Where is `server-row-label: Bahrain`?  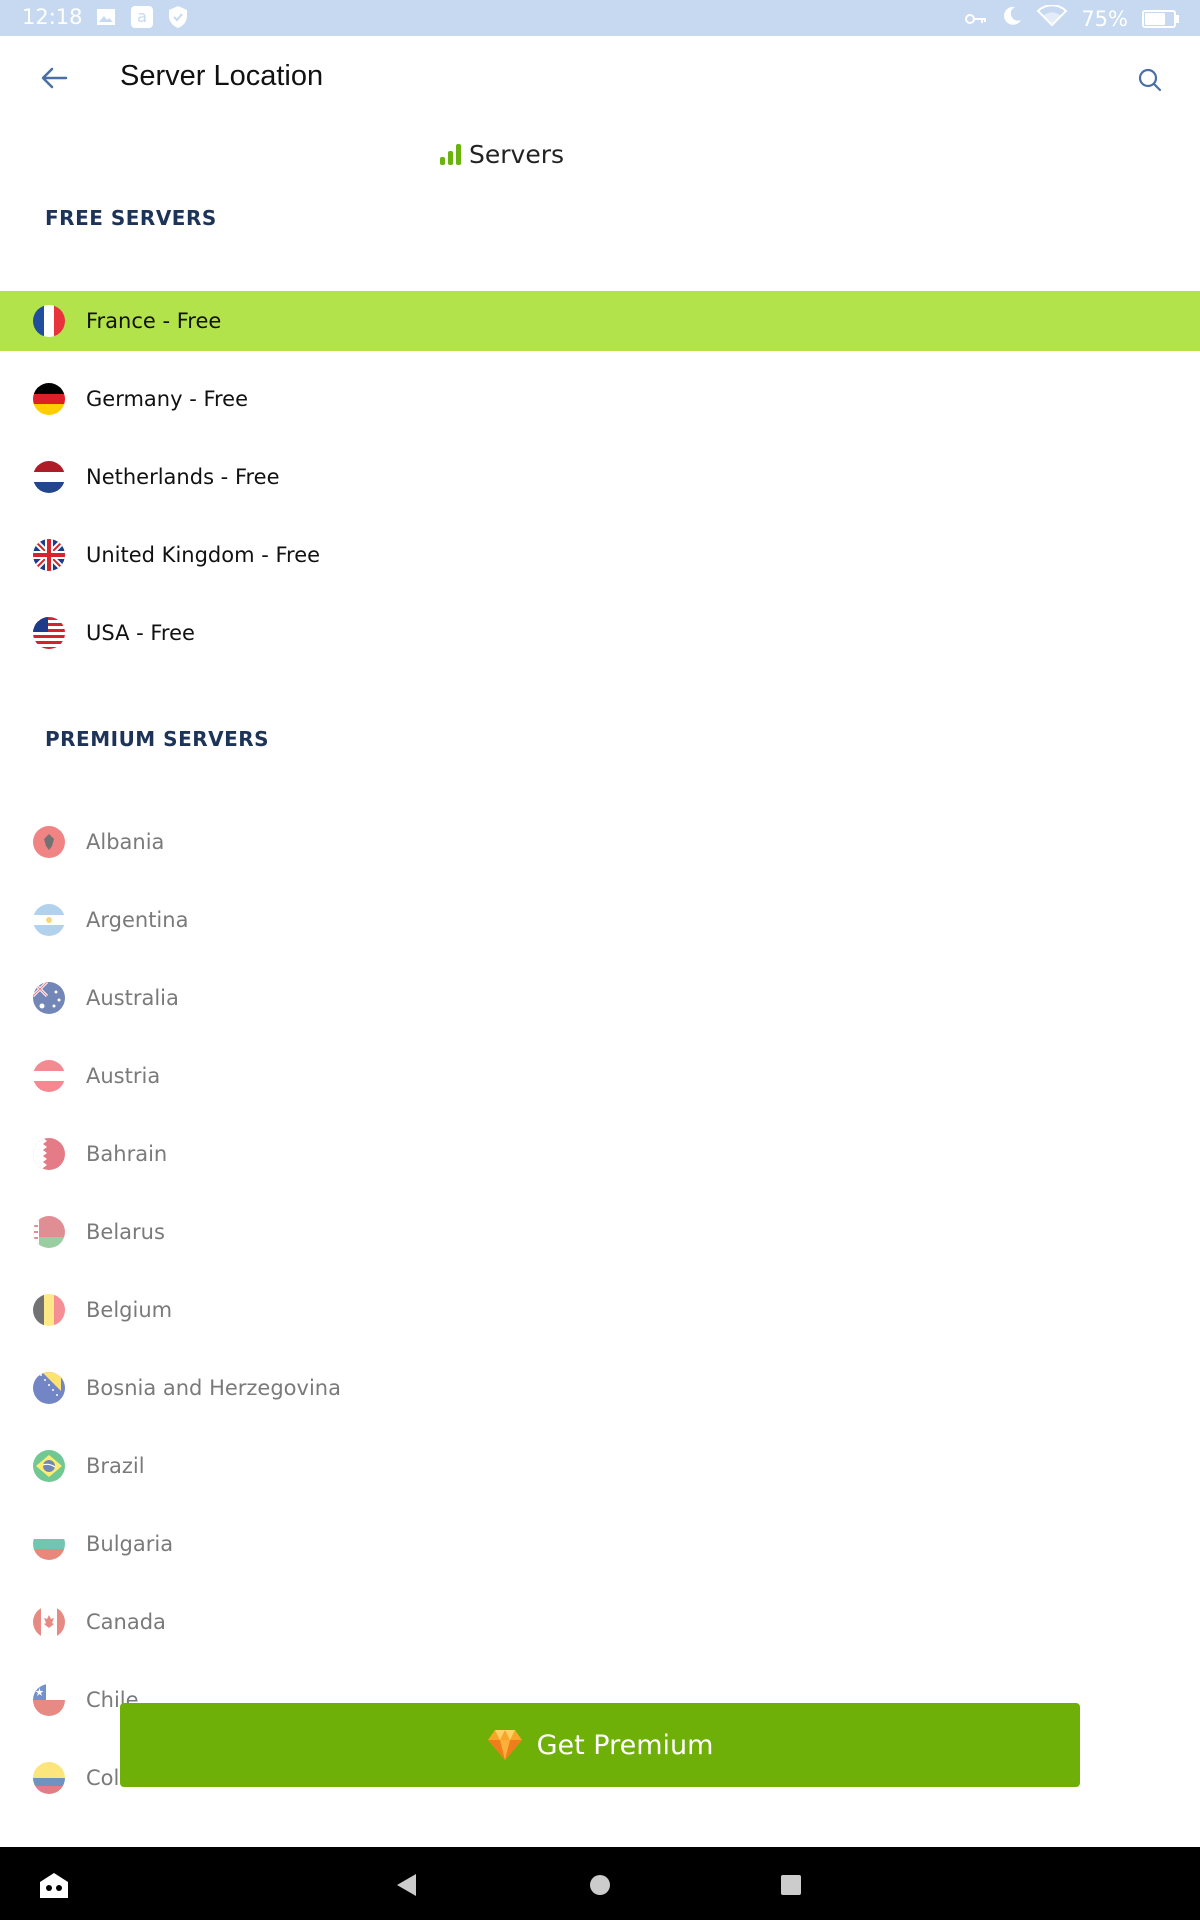 server-row-label: Bahrain is located at coordinates (127, 1154).